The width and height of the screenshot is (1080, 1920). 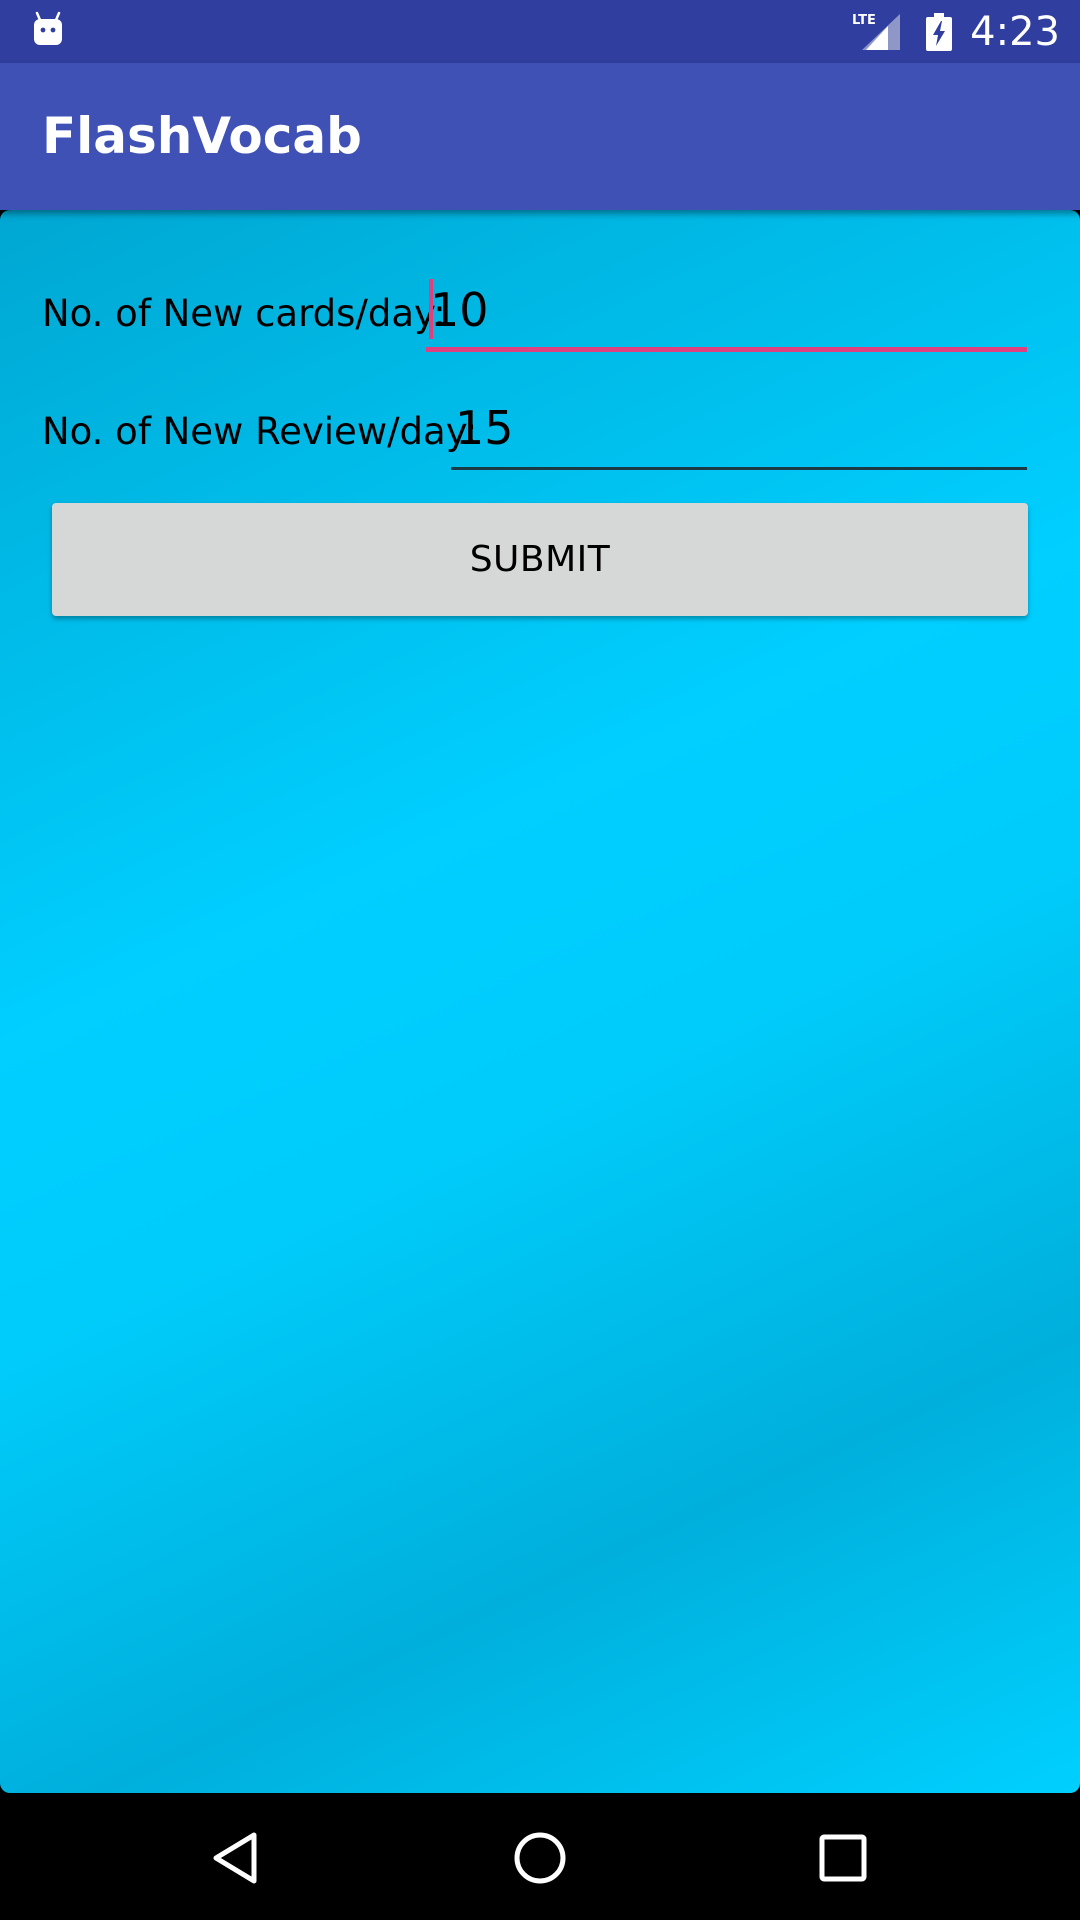 I want to click on app-title: FlashVocab, so click(x=202, y=136).